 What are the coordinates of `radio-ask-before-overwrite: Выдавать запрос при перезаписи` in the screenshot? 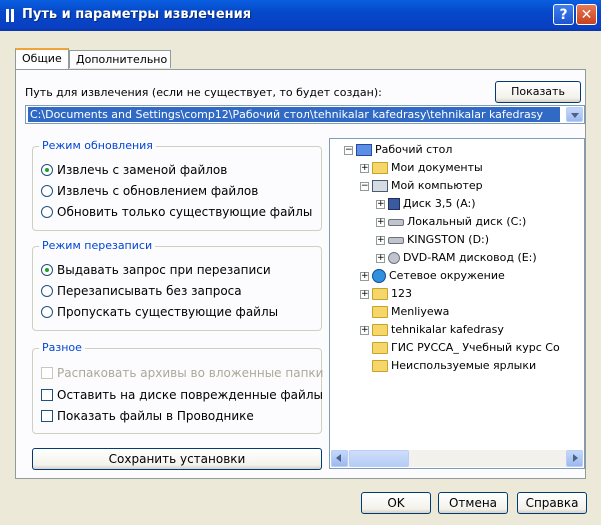 It's located at (156, 270).